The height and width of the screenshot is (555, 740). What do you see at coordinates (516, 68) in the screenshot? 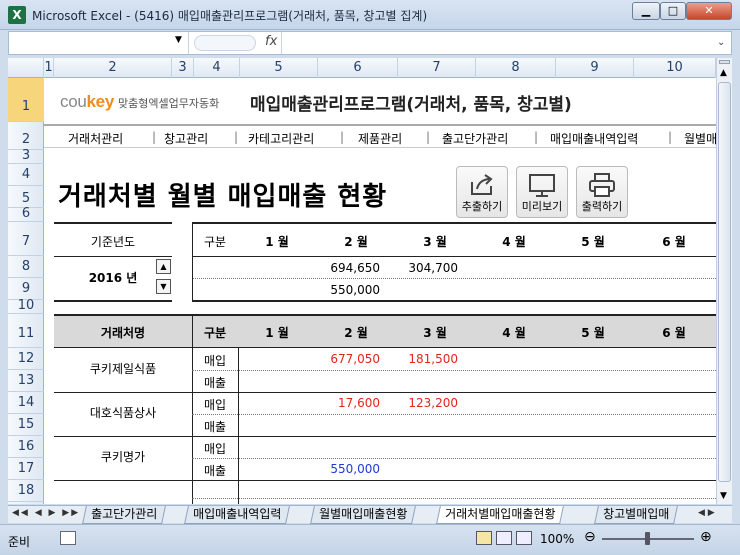
I see `col-header: 8` at bounding box center [516, 68].